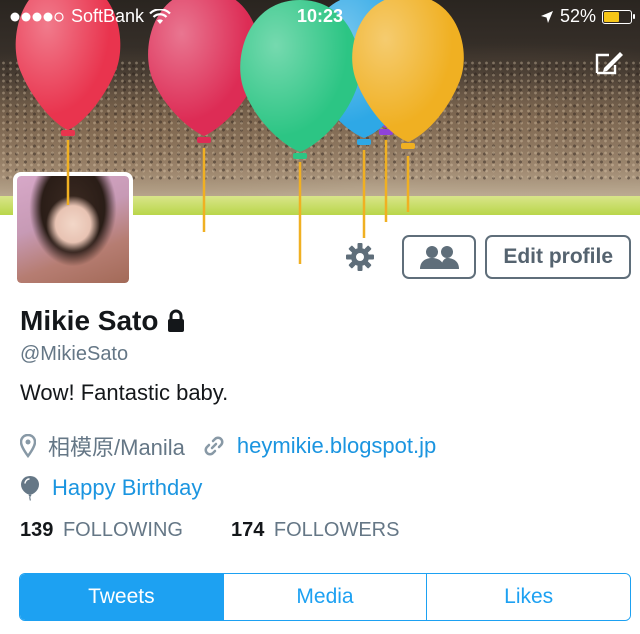 The width and height of the screenshot is (640, 634). Describe the element at coordinates (74, 354) in the screenshot. I see `user-handle: @MikieSato` at that location.